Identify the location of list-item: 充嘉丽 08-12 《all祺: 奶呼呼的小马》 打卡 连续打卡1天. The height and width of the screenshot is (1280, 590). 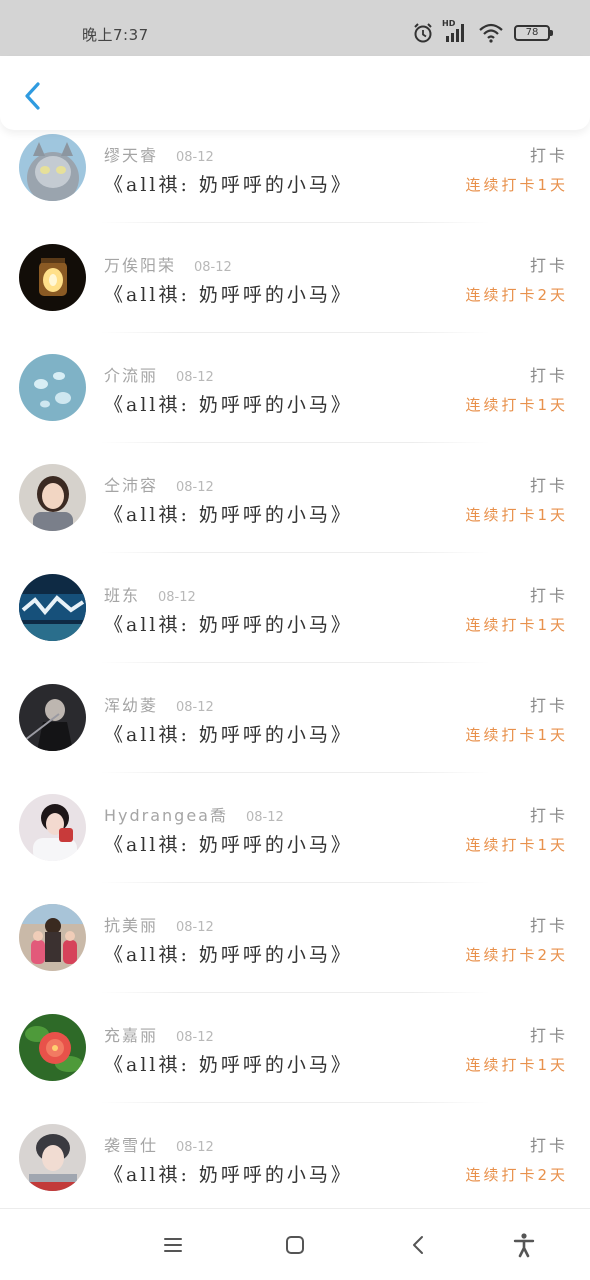
(295, 1067).